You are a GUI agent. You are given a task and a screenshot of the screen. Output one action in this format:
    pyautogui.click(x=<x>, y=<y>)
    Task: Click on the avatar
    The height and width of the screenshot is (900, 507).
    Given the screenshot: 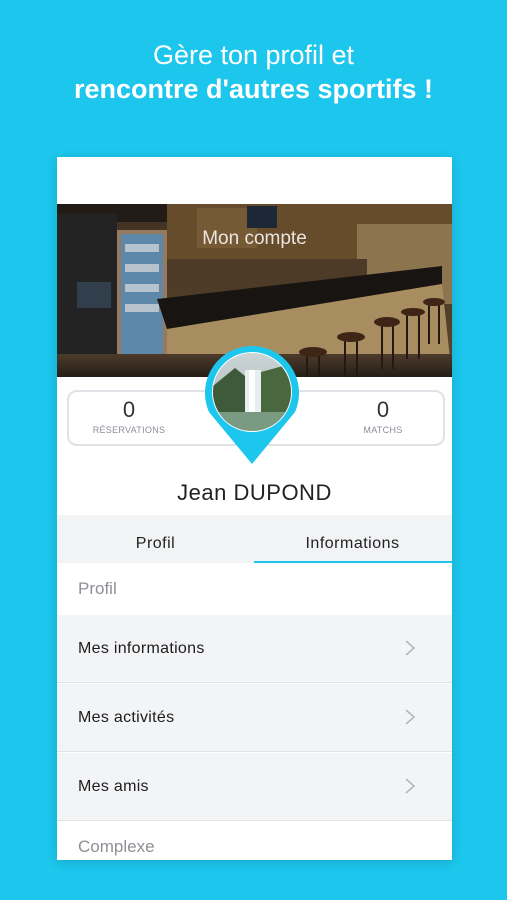 What is the action you would take?
    pyautogui.click(x=252, y=405)
    